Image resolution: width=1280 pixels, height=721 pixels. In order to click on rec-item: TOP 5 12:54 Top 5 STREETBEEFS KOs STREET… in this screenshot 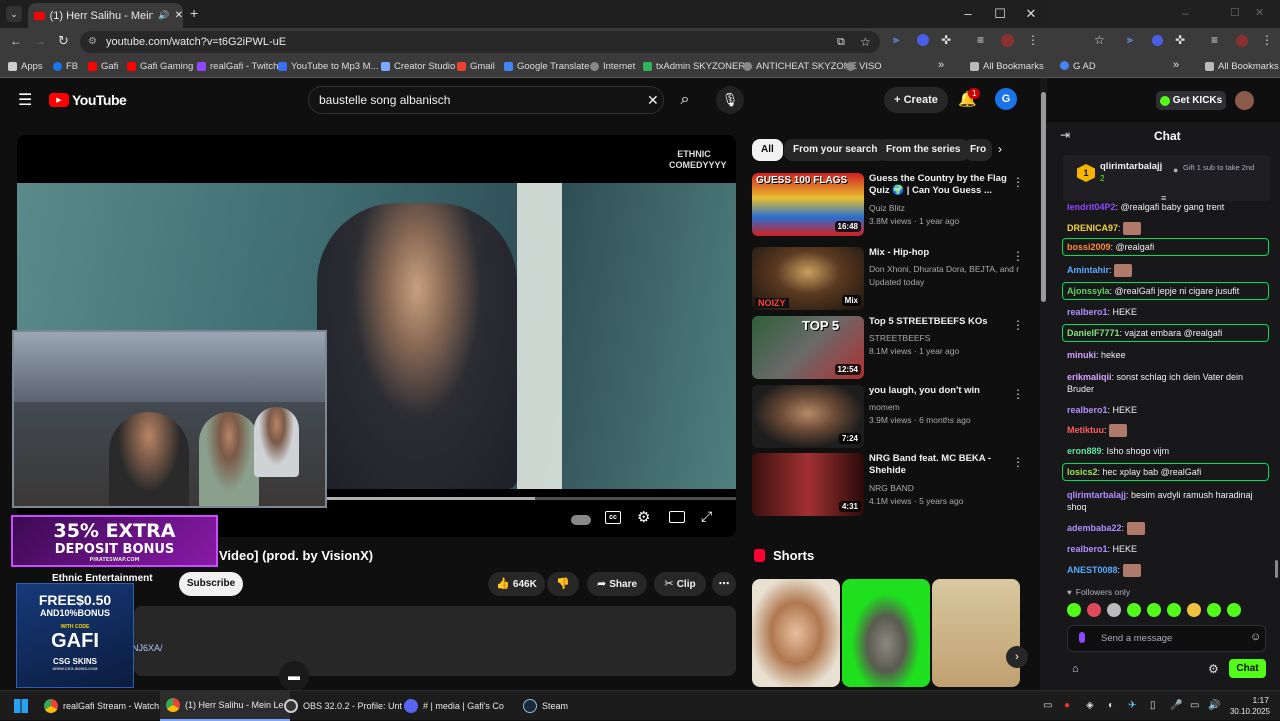, I will do `click(888, 349)`.